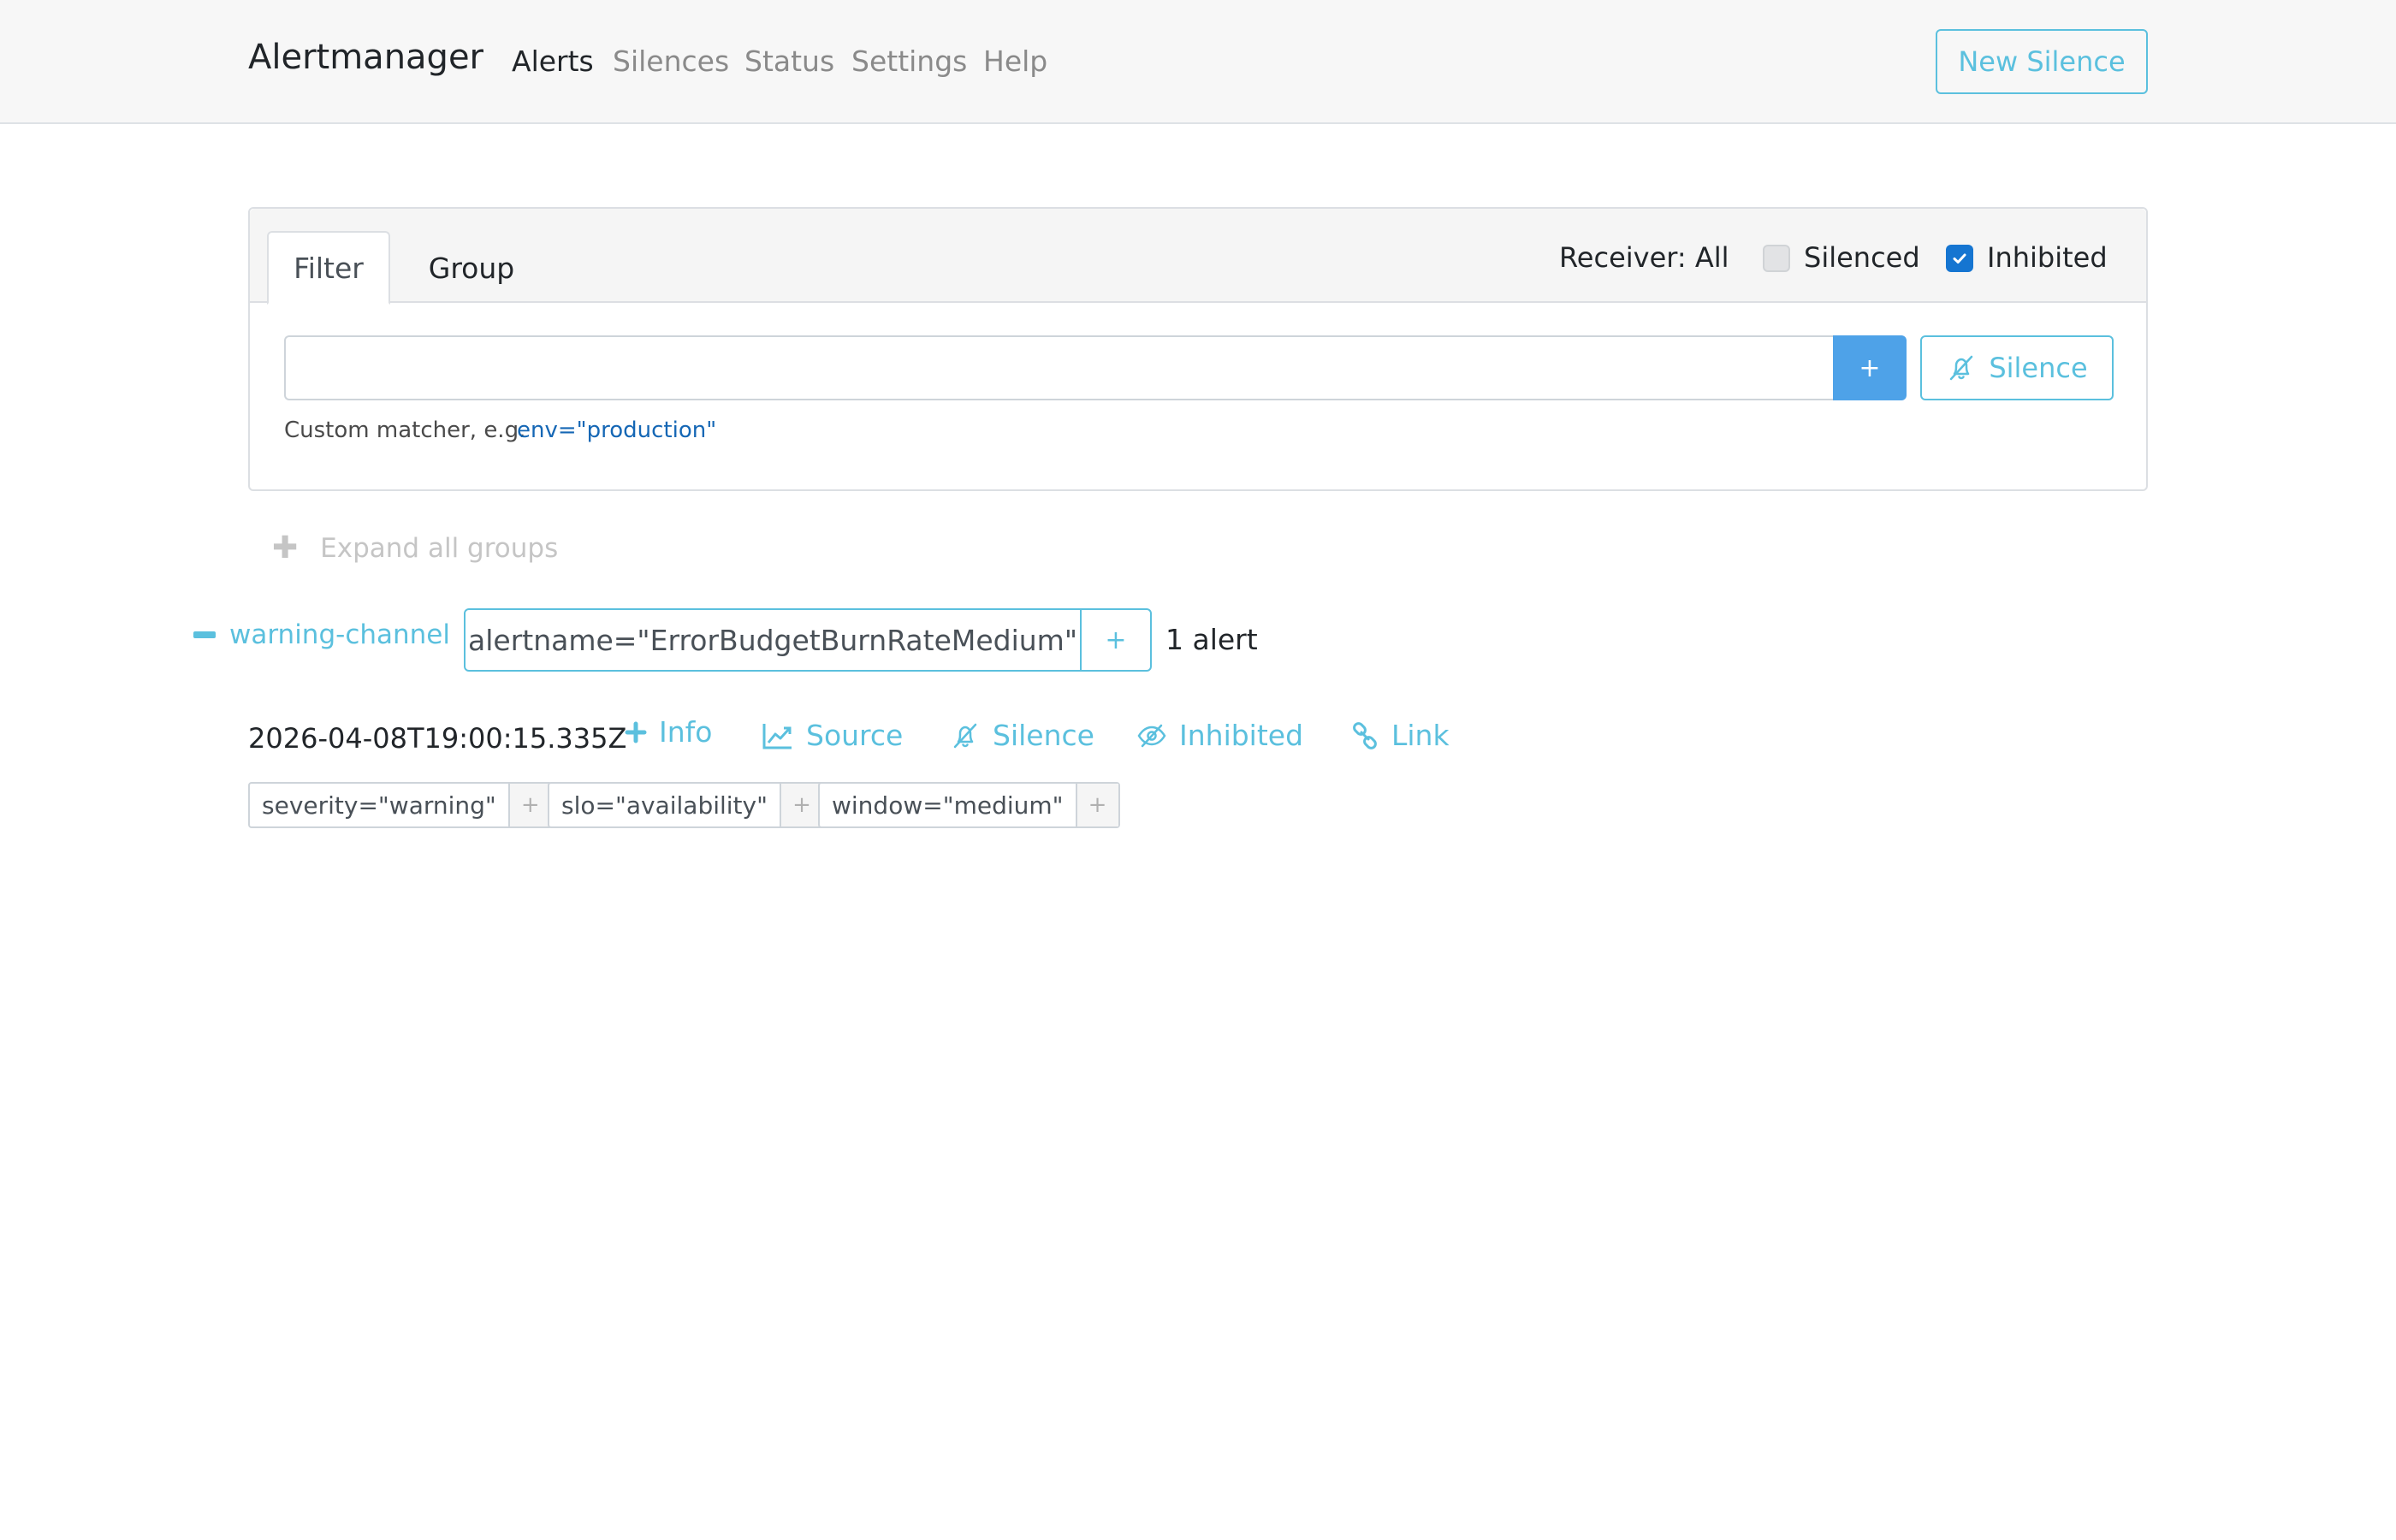  Describe the element at coordinates (365, 57) in the screenshot. I see `brand-title: Alertmanager` at that location.